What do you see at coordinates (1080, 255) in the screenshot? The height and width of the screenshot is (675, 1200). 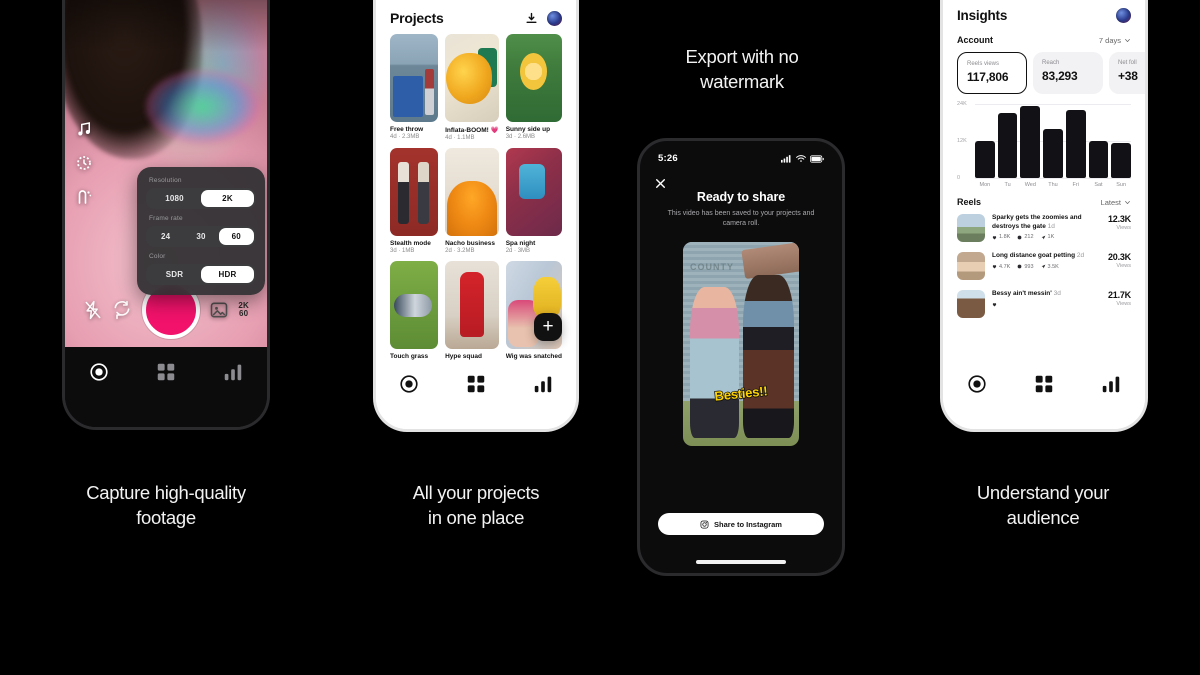 I see `reel-age: 2d` at bounding box center [1080, 255].